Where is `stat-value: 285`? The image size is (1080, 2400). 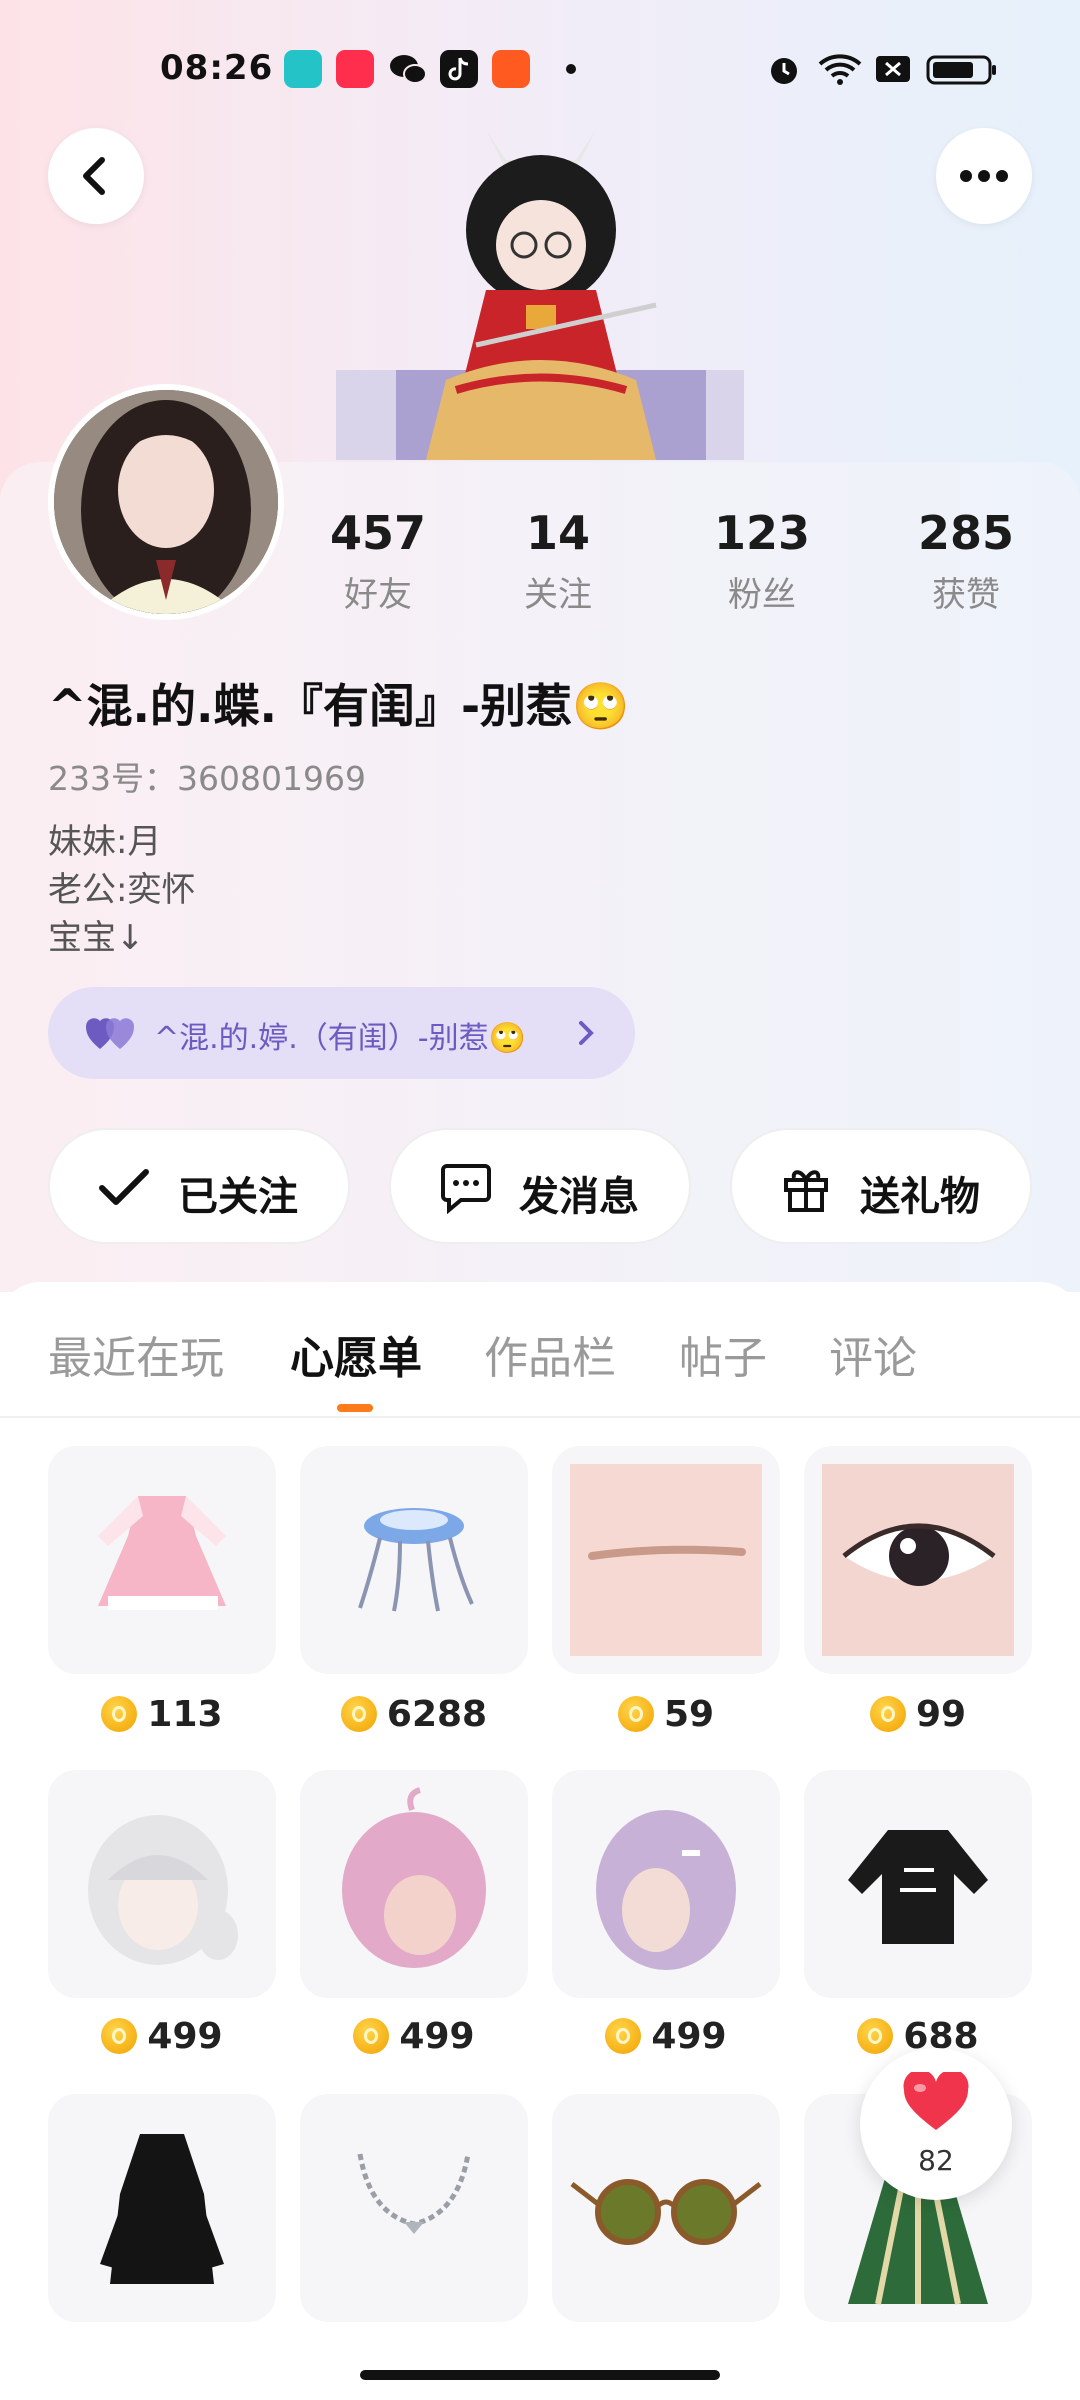 stat-value: 285 is located at coordinates (966, 533).